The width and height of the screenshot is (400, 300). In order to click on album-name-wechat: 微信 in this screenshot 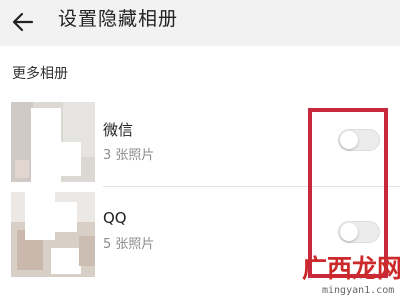, I will do `click(118, 130)`.